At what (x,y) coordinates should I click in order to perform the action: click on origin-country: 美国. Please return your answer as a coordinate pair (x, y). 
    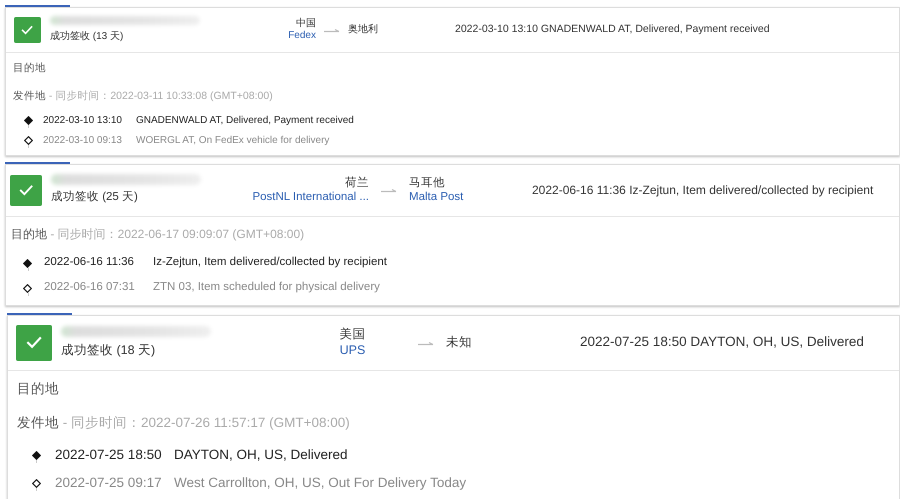
    Looking at the image, I should click on (352, 334).